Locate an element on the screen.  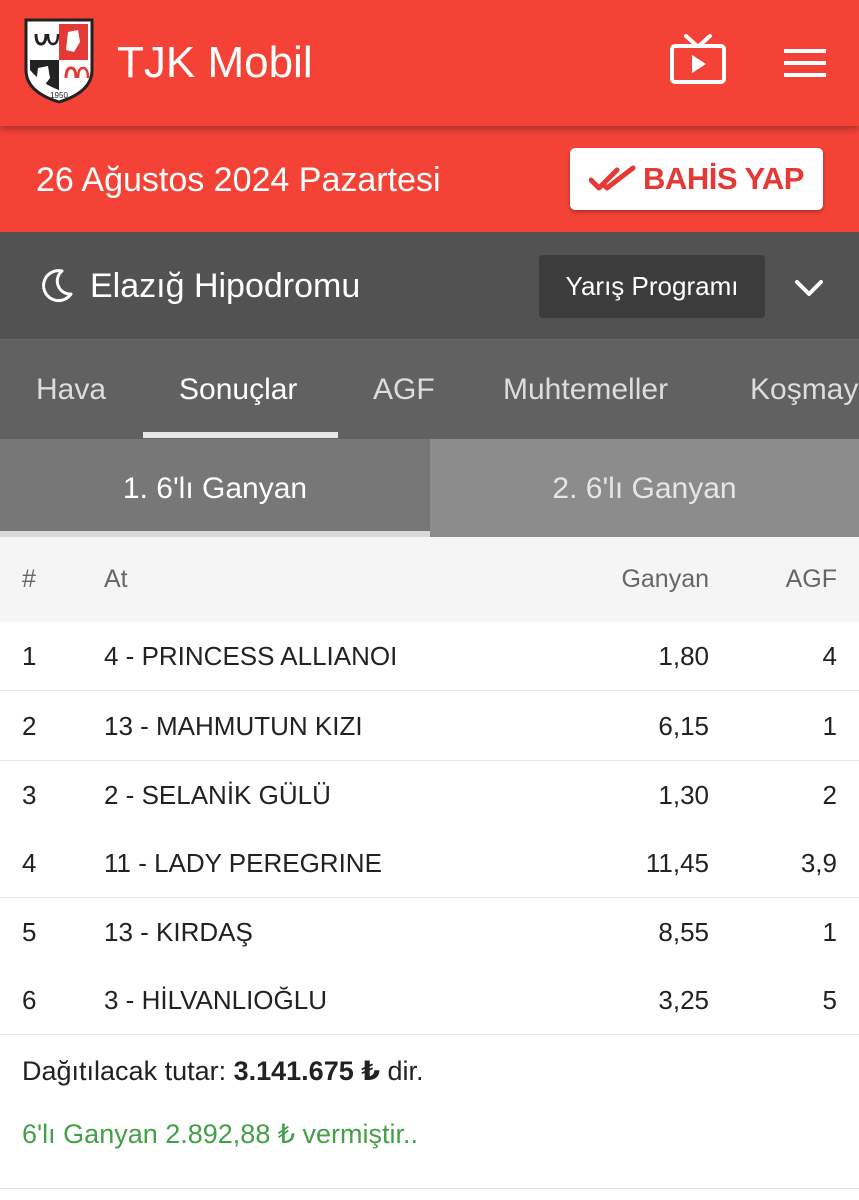
results-table-header: # At Ganyan AGF is located at coordinates (429, 579).